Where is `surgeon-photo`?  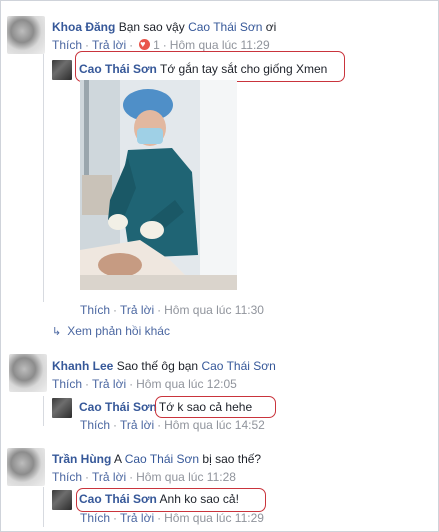
surgeon-photo is located at coordinates (158, 185).